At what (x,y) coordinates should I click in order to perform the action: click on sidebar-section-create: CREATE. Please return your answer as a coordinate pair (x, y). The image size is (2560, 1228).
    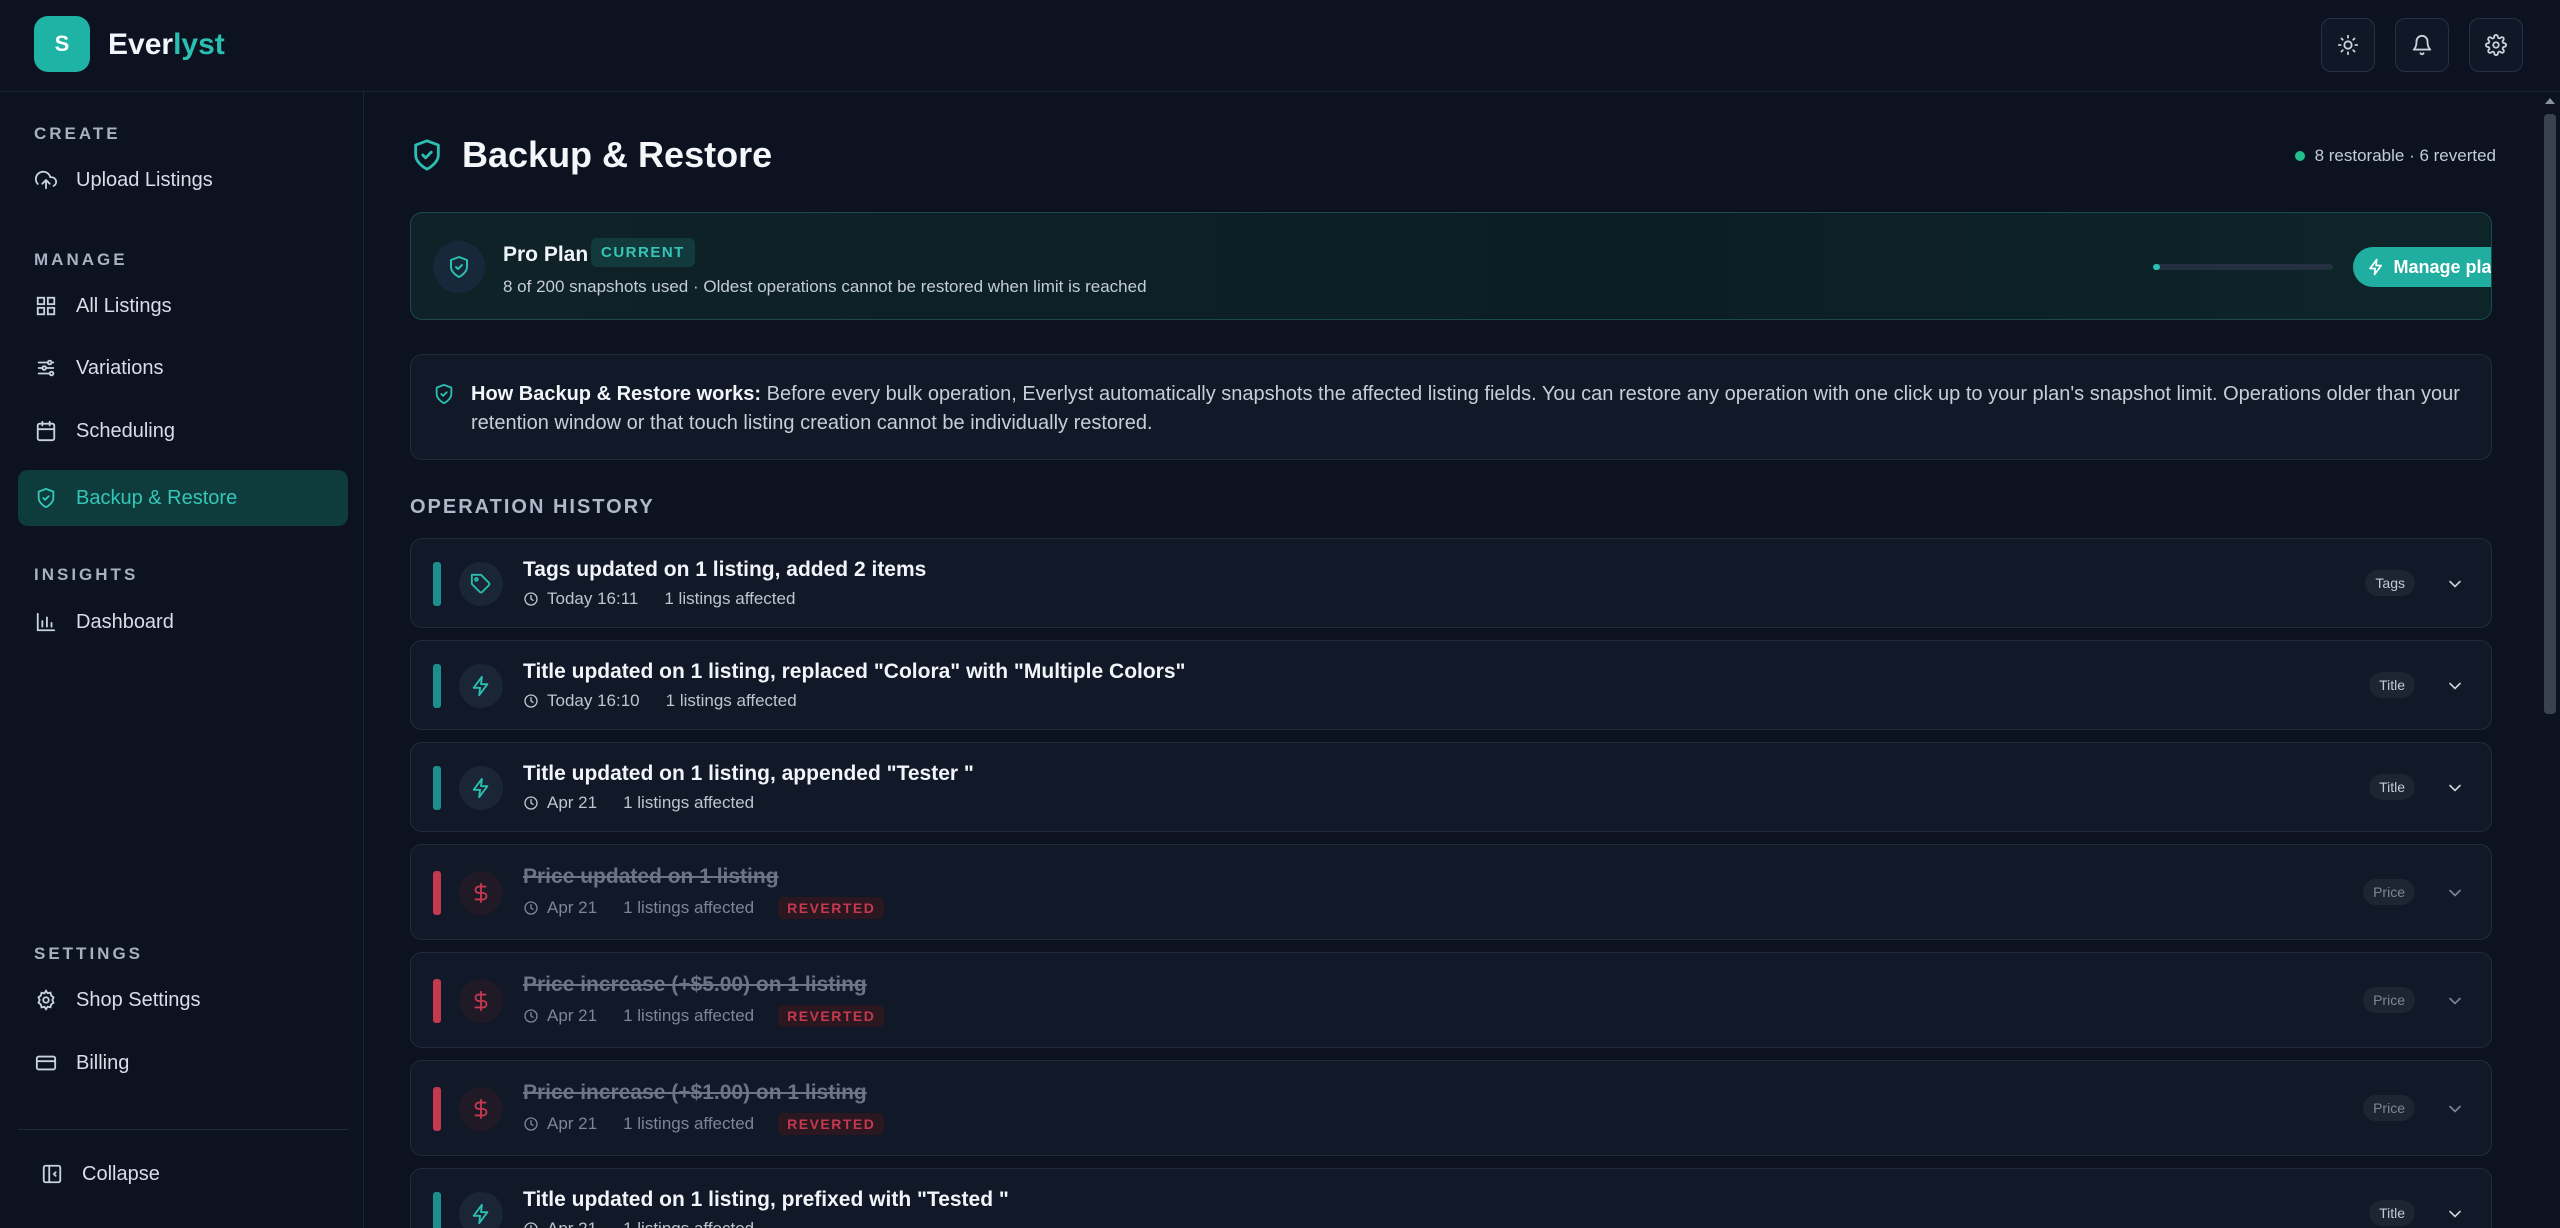
    Looking at the image, I should click on (77, 133).